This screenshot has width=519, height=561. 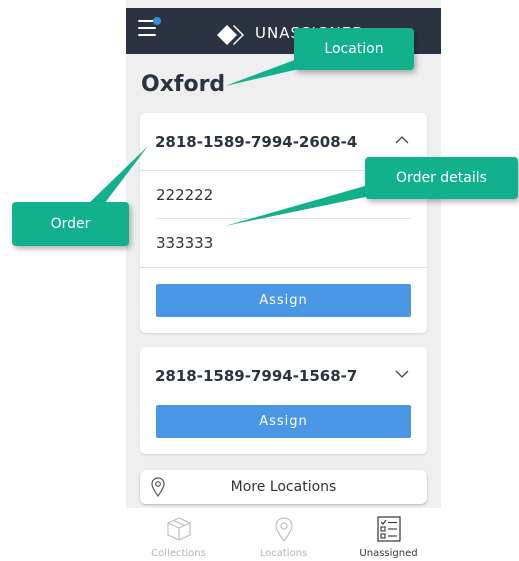 What do you see at coordinates (283, 553) in the screenshot?
I see `nav-label-locations: Locations` at bounding box center [283, 553].